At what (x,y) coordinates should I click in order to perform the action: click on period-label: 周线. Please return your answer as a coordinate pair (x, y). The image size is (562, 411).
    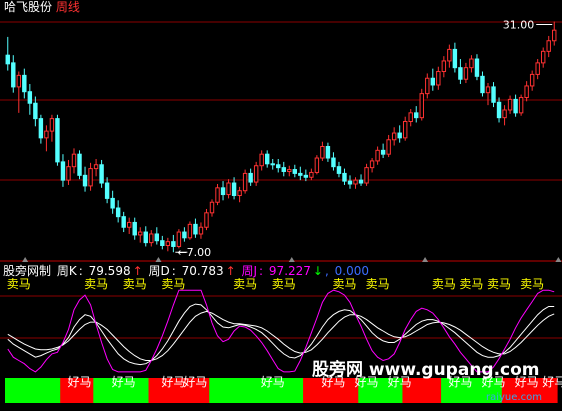
    Looking at the image, I should click on (68, 7).